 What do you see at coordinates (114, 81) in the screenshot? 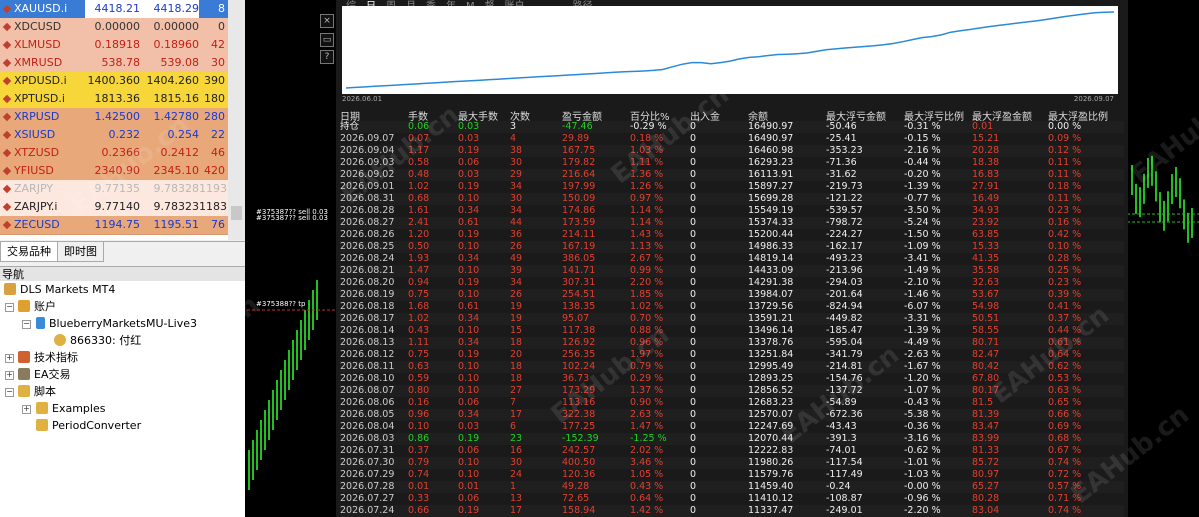
I see `market-watch-row: XPDUSD.i 1400.360 1404.260 390` at bounding box center [114, 81].